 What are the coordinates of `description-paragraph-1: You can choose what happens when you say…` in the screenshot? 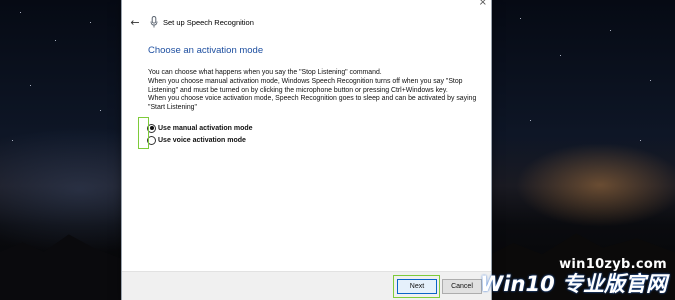 It's located at (265, 72).